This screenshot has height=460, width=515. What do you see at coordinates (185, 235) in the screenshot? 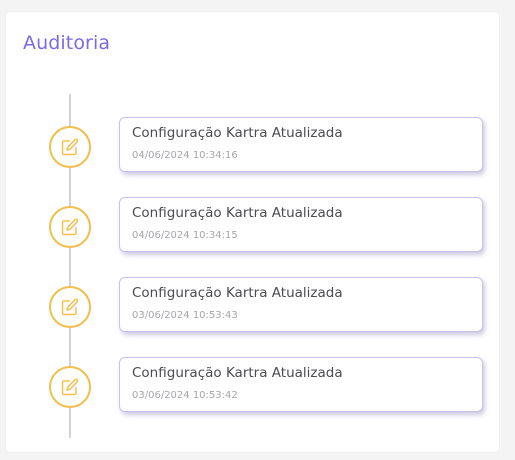
I see `entry-timestamp: 04/06/2024 10:34:15` at bounding box center [185, 235].